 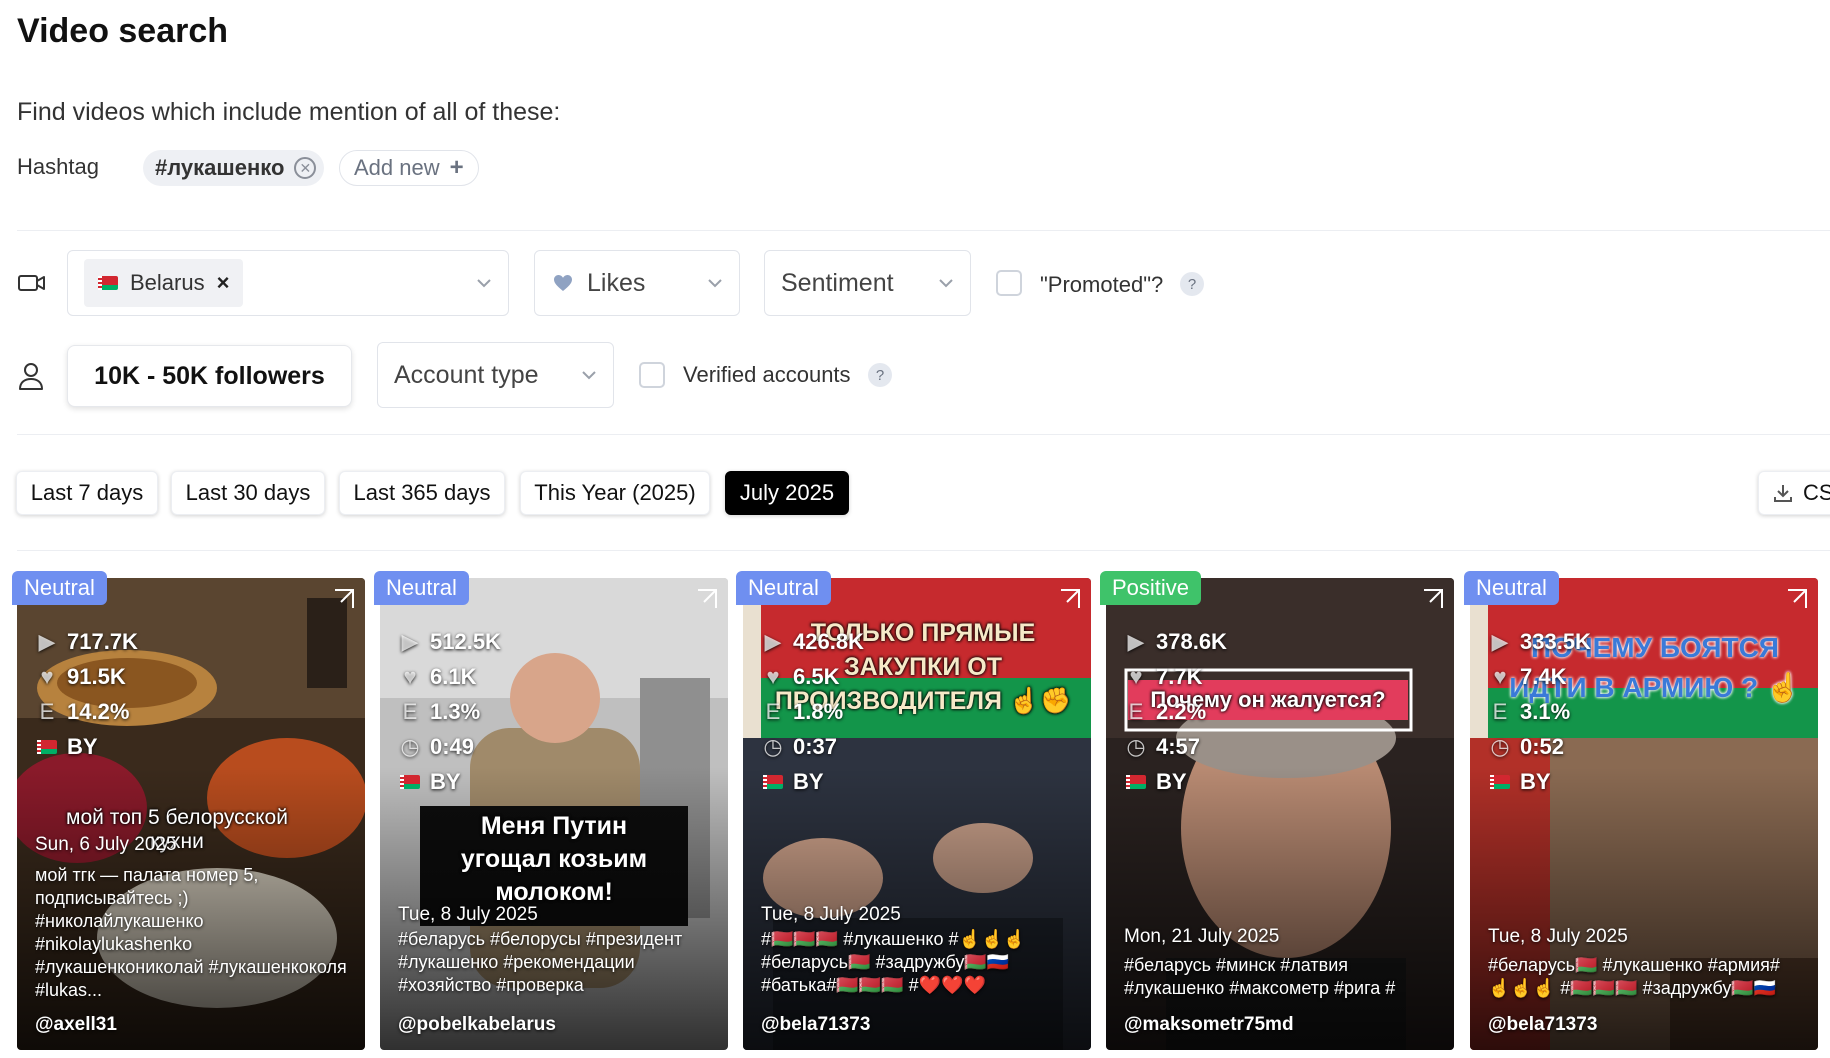 I want to click on duration: 0:52, so click(x=1542, y=746).